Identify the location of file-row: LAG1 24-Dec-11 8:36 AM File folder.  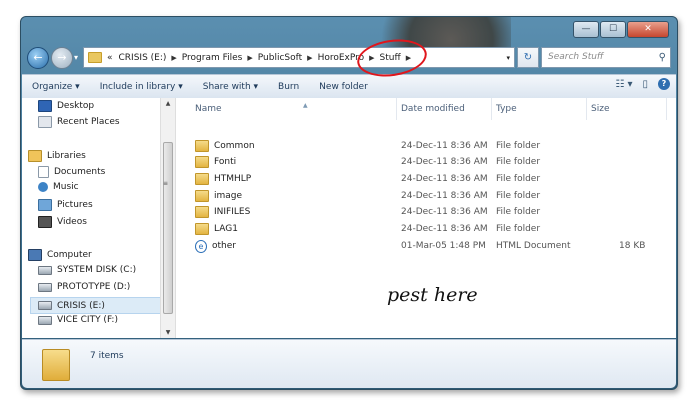
(426, 229).